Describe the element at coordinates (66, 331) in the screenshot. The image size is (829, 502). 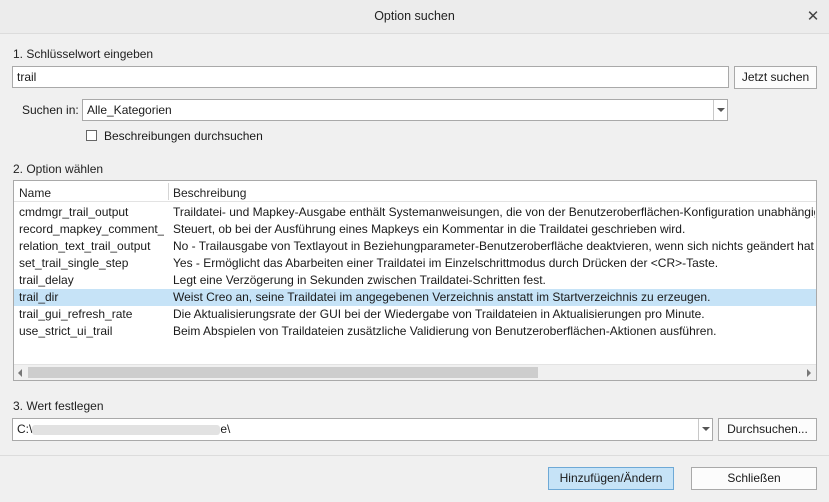
I see `option-name: use_strict_ui_trail` at that location.